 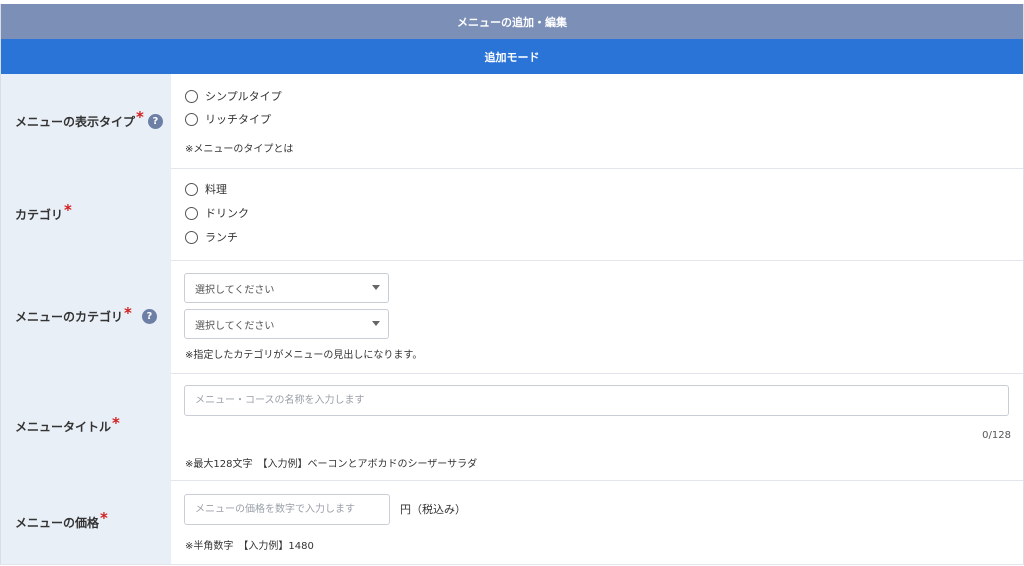 I want to click on radio-lunch: ランチ, so click(x=211, y=237).